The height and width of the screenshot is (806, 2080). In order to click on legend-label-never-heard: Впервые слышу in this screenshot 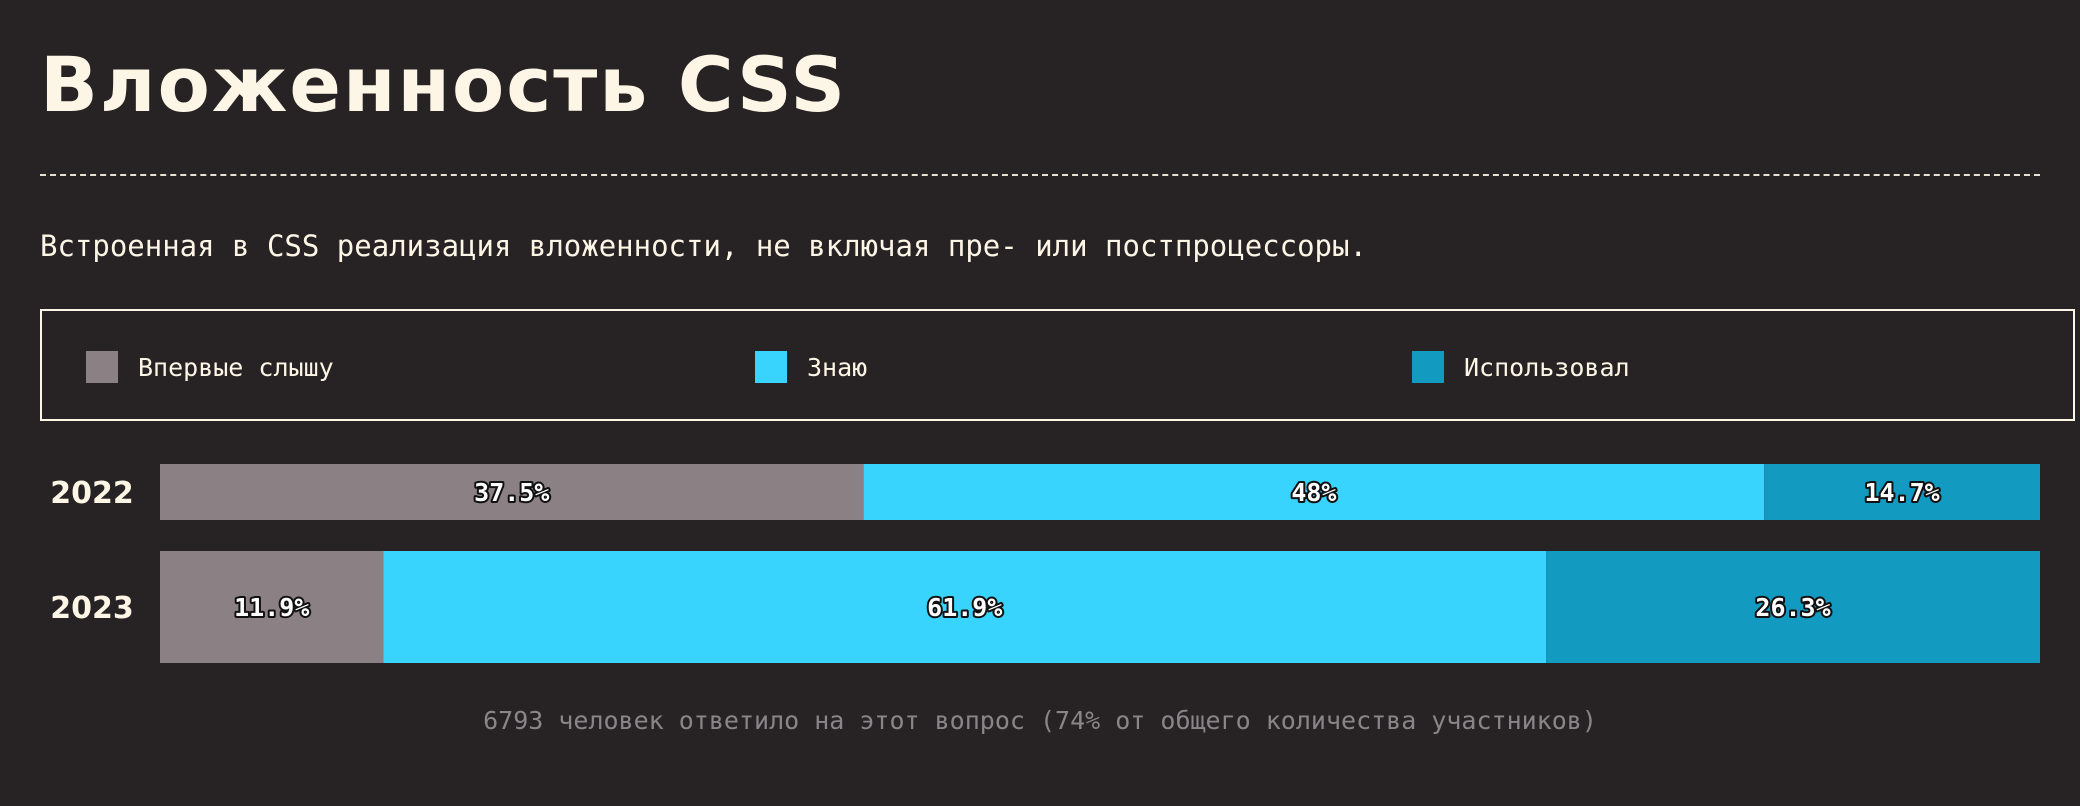, I will do `click(236, 367)`.